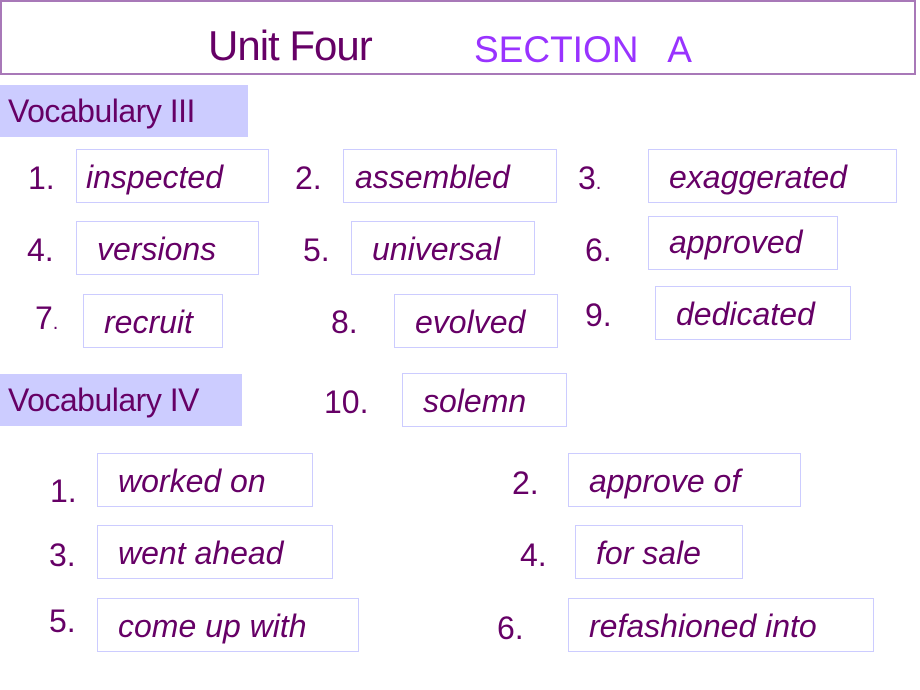 The height and width of the screenshot is (690, 920). I want to click on vocab3-answer-4: versions, so click(167, 248).